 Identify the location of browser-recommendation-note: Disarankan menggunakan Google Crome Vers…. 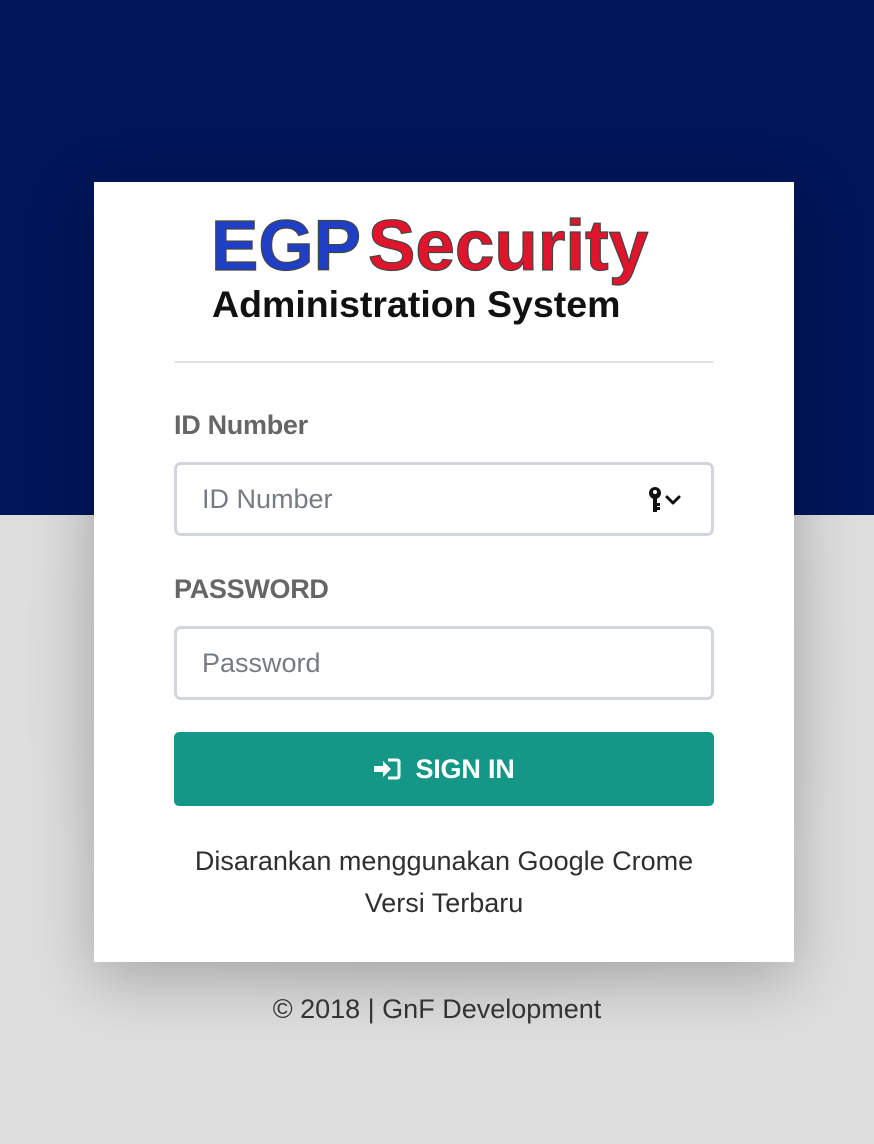
(444, 882).